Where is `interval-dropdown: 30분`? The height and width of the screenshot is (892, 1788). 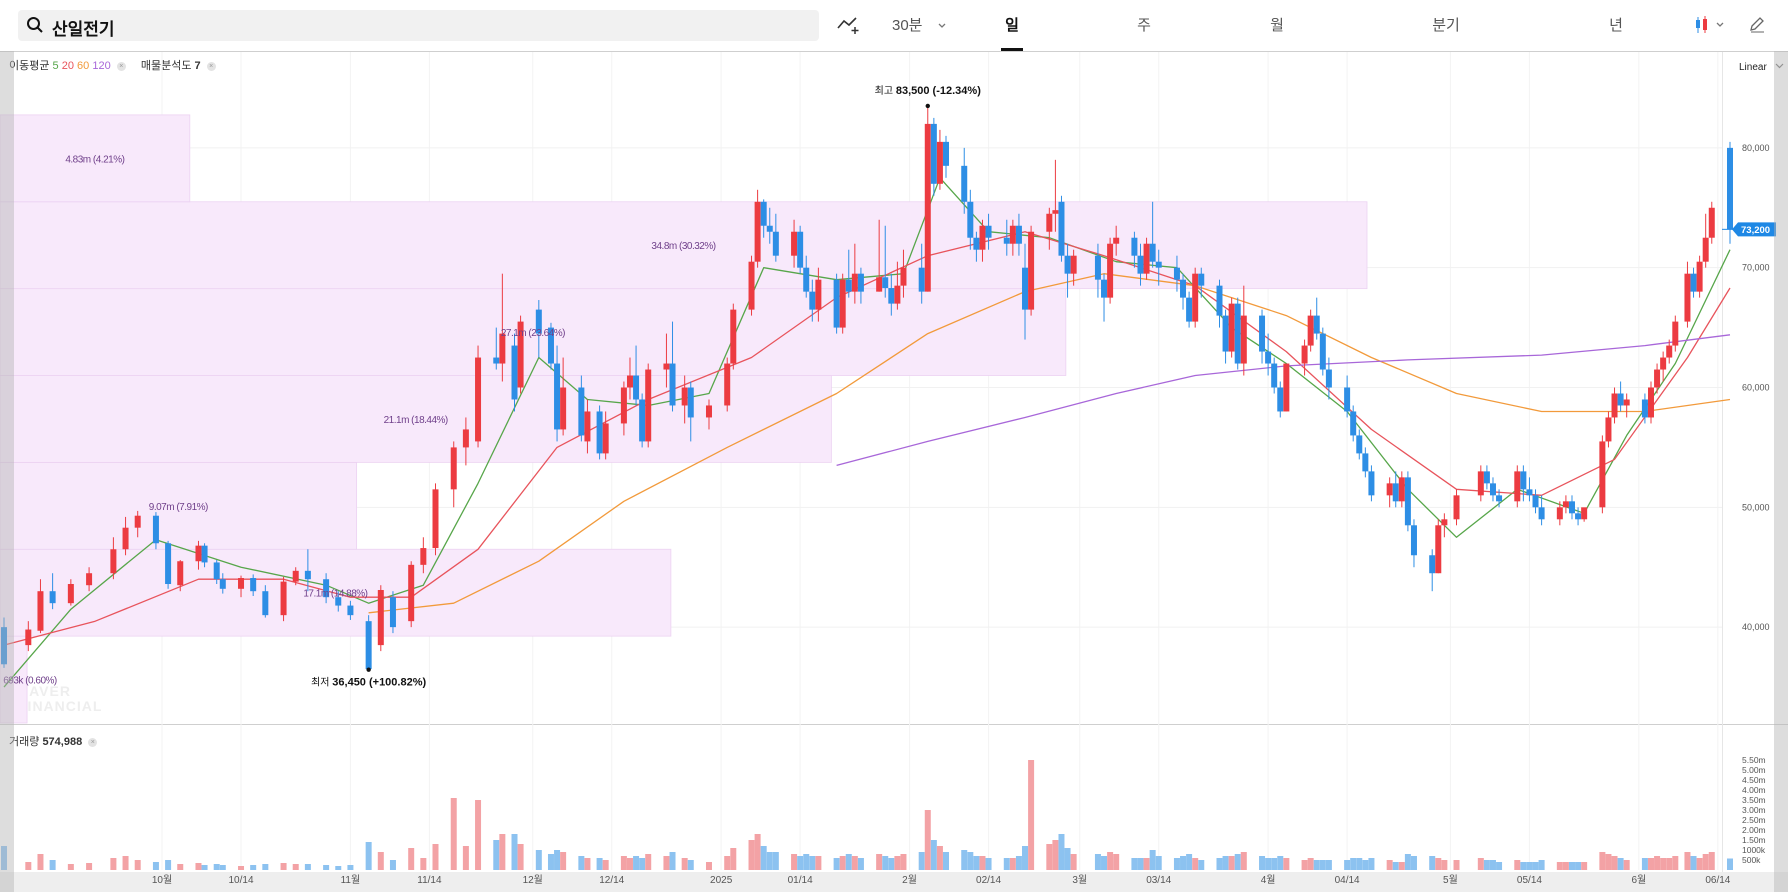 interval-dropdown: 30분 is located at coordinates (919, 24).